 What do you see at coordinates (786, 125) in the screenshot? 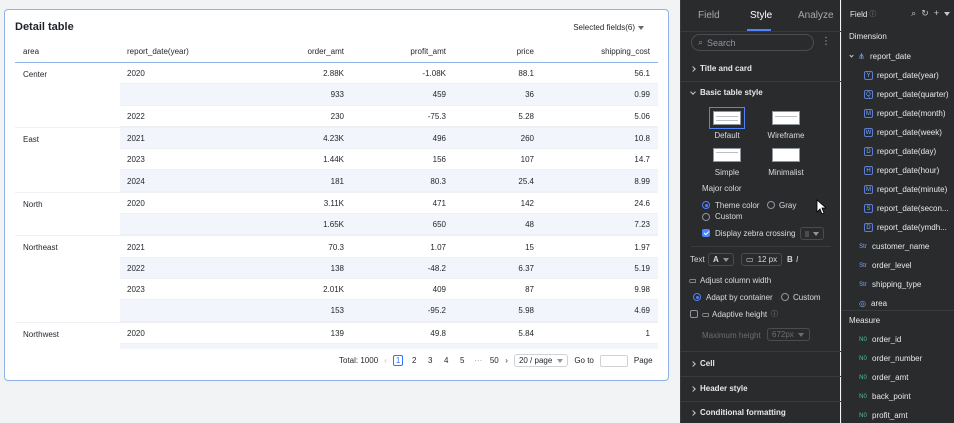
I see `style-option-wireframe: Wireframe` at bounding box center [786, 125].